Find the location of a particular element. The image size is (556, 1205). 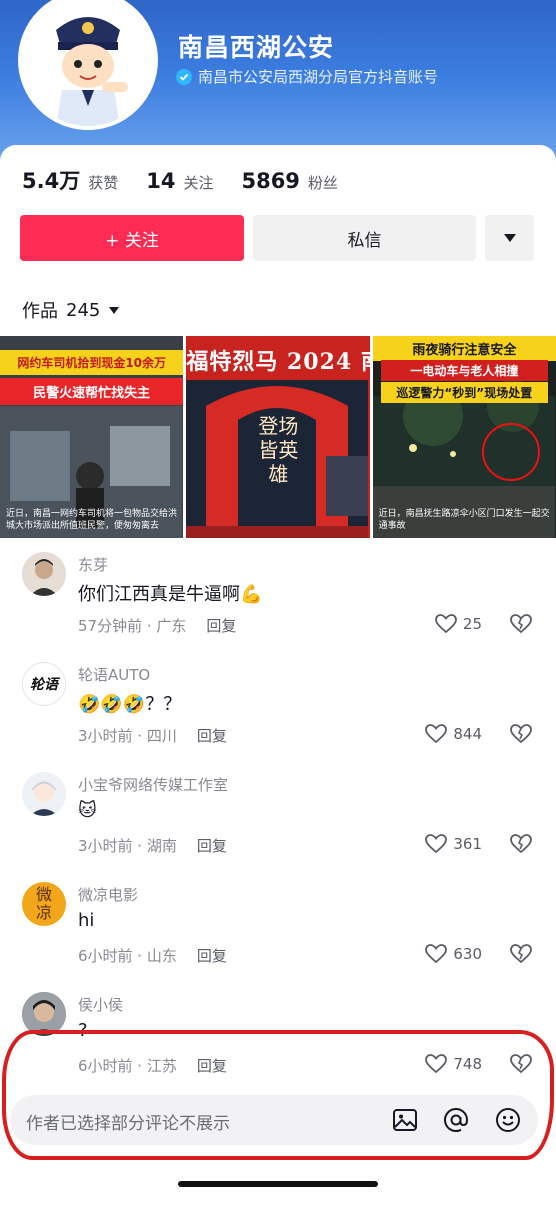

thumb-caption-bottom: 近日，南昌抚生路凉伞小区门口发生一起交通事故 is located at coordinates (464, 520).